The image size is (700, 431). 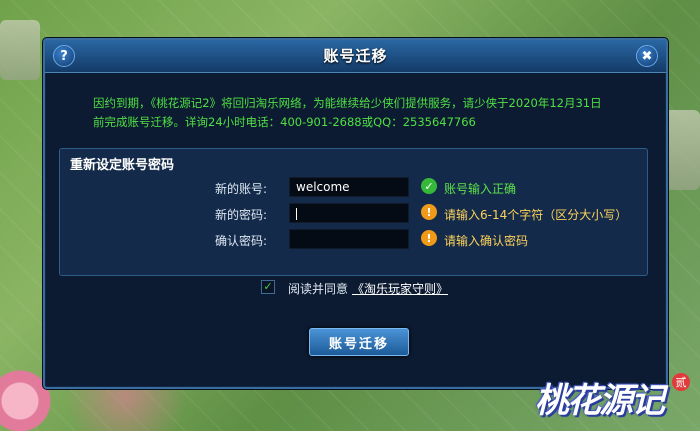 I want to click on text-caret, so click(x=296, y=214).